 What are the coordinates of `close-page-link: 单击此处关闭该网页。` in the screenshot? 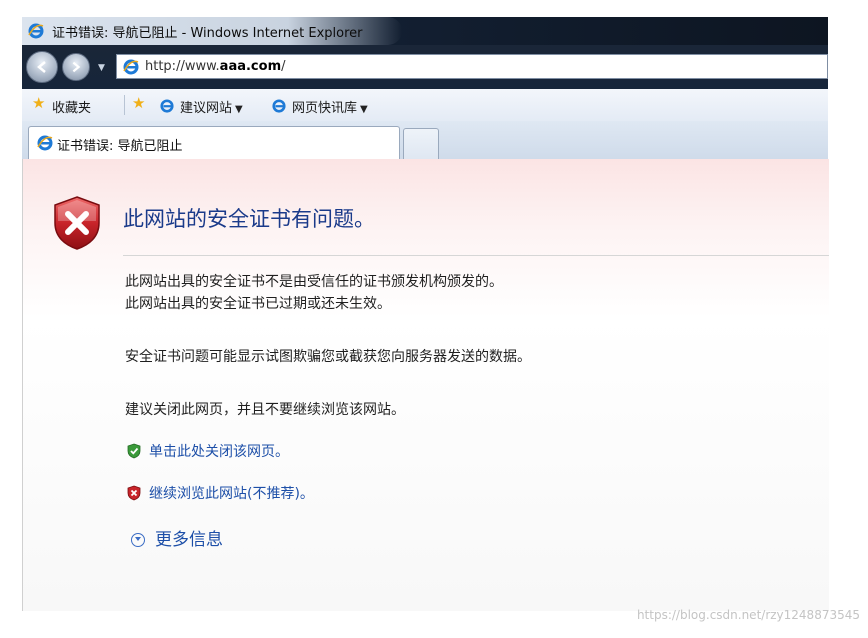 It's located at (208, 451).